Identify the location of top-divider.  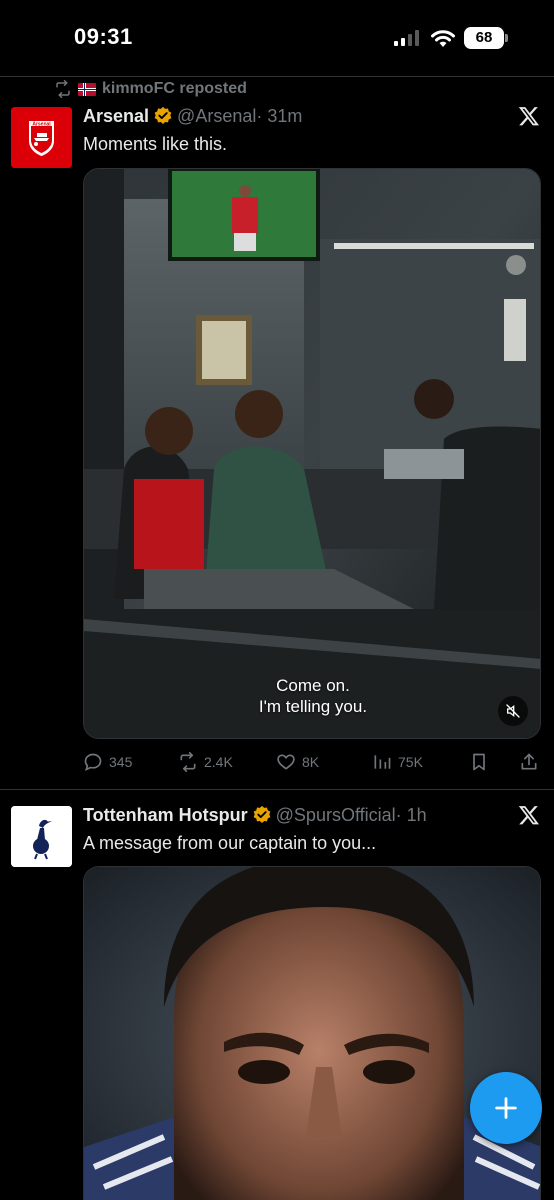
(277, 76).